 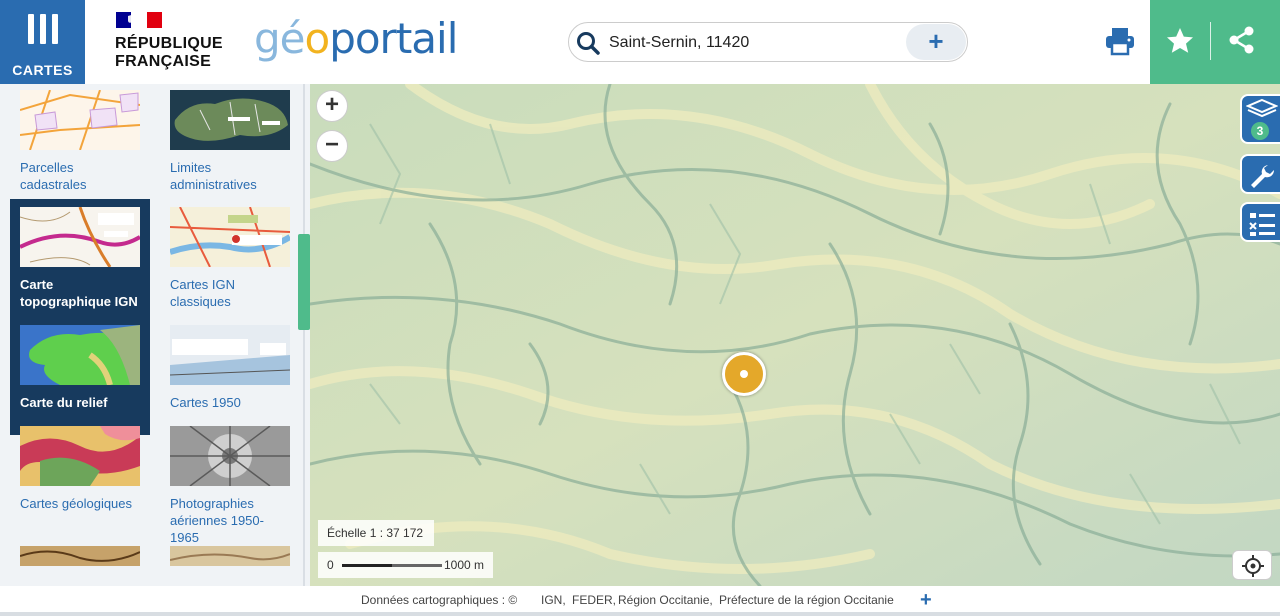 I want to click on rf-line2: FRANÇAISE, so click(x=163, y=61).